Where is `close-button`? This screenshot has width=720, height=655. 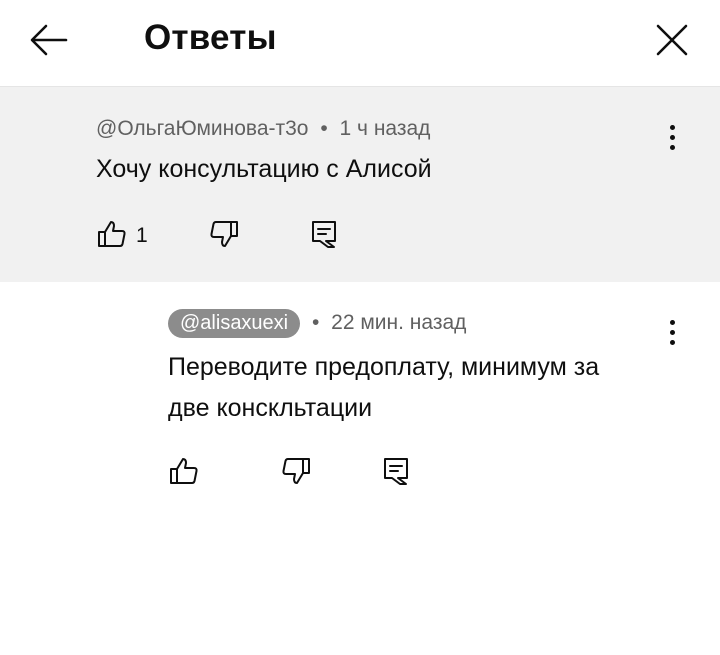 close-button is located at coordinates (672, 40).